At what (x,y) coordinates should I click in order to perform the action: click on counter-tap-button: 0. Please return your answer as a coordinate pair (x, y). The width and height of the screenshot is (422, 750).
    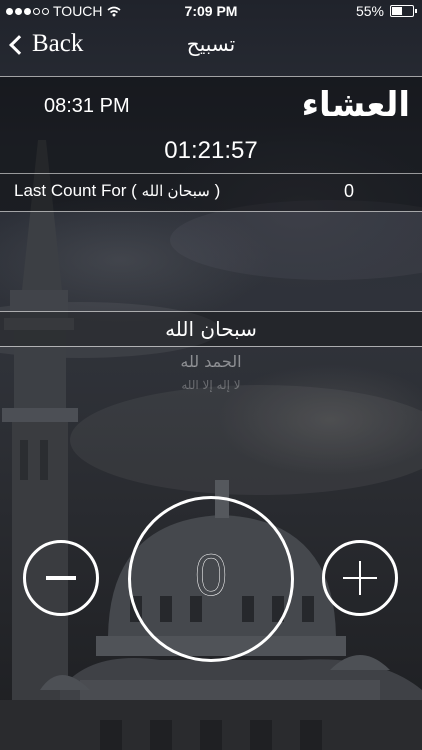
    Looking at the image, I should click on (211, 579).